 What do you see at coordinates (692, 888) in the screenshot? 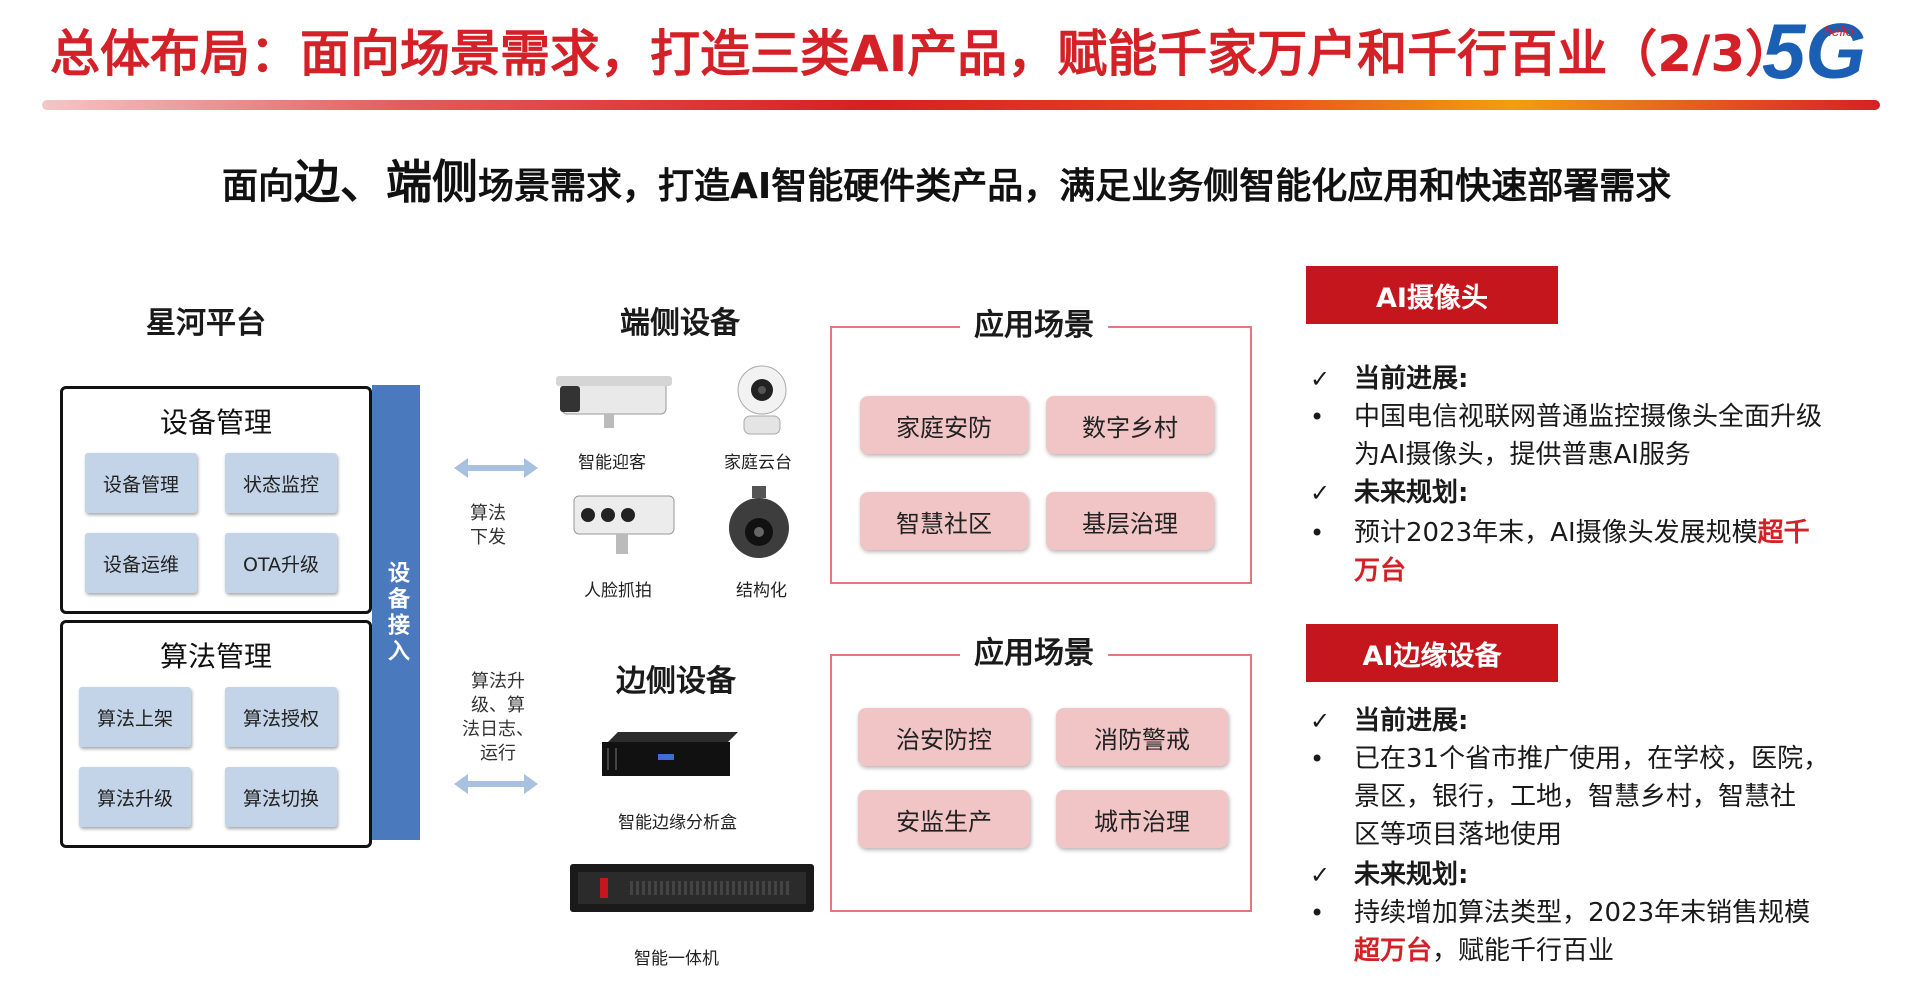
I see `smart-appliance-server-icon` at bounding box center [692, 888].